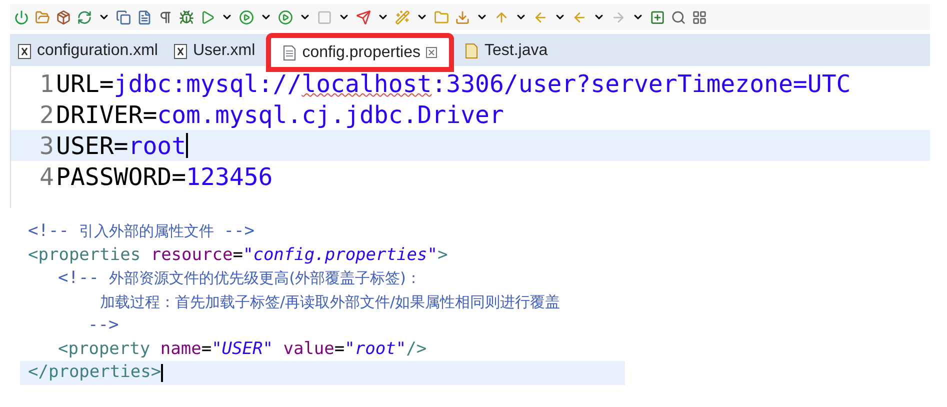  What do you see at coordinates (280, 115) in the screenshot?
I see `code-text: DRIVER=com.mysql.cj.jdbc.Driver` at bounding box center [280, 115].